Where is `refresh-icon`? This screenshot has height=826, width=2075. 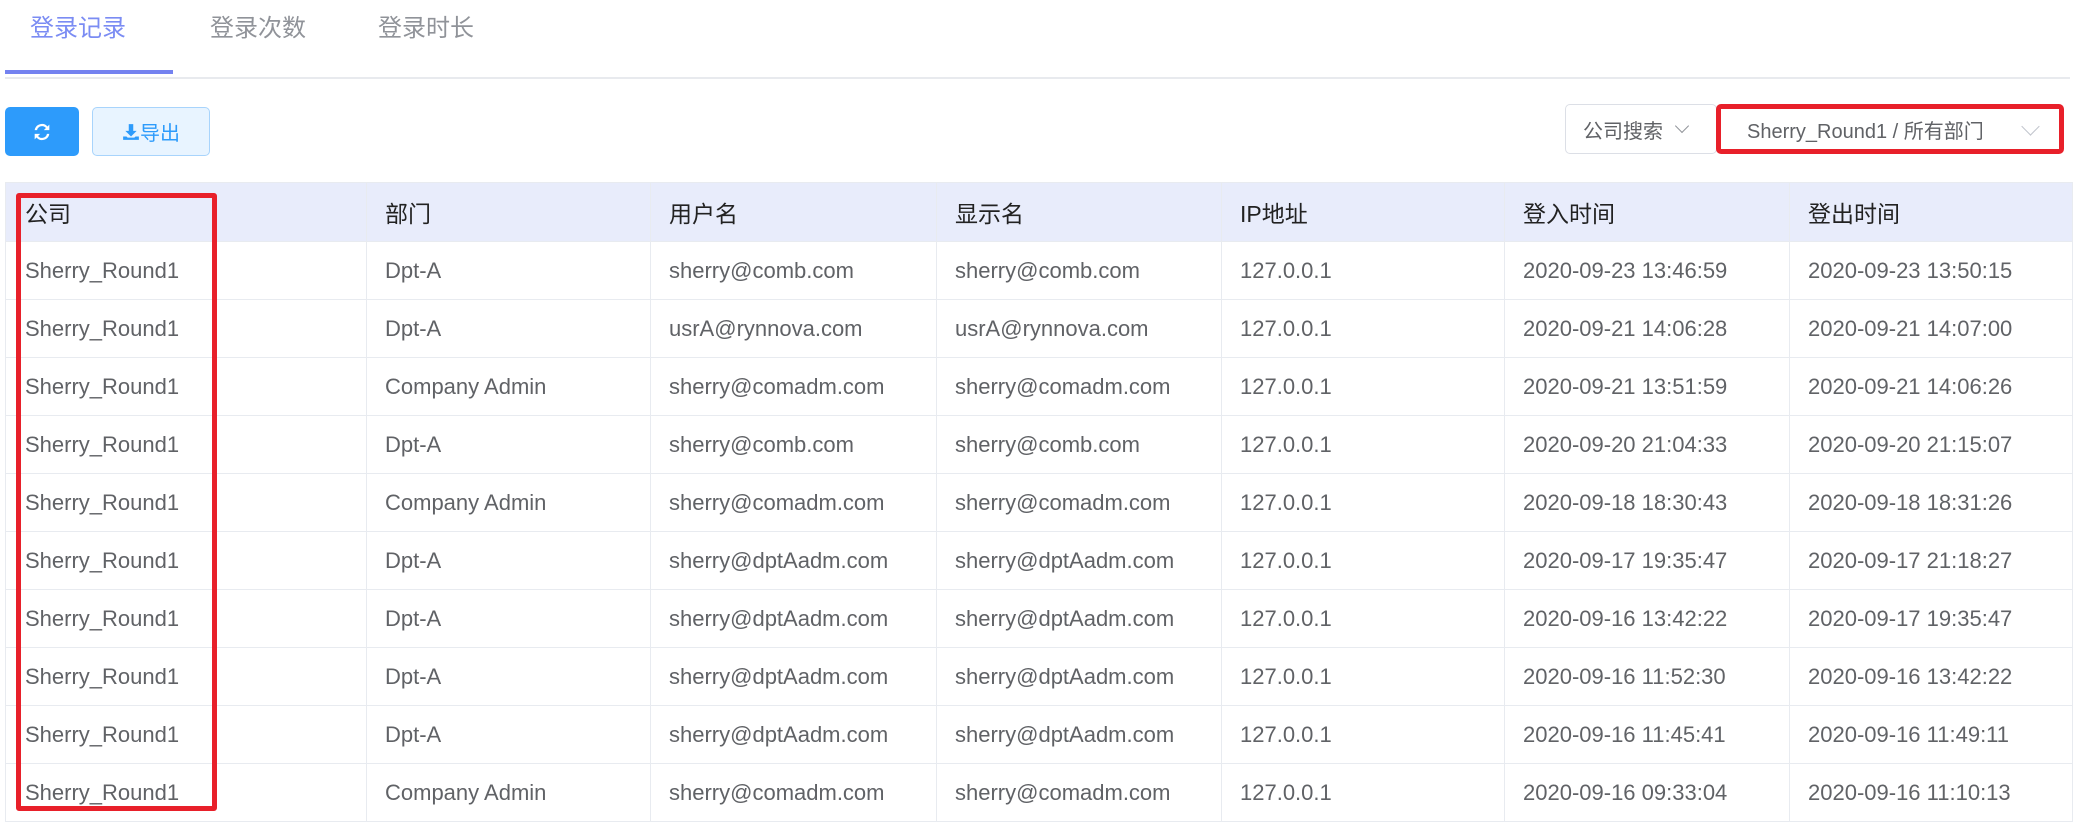 refresh-icon is located at coordinates (42, 131).